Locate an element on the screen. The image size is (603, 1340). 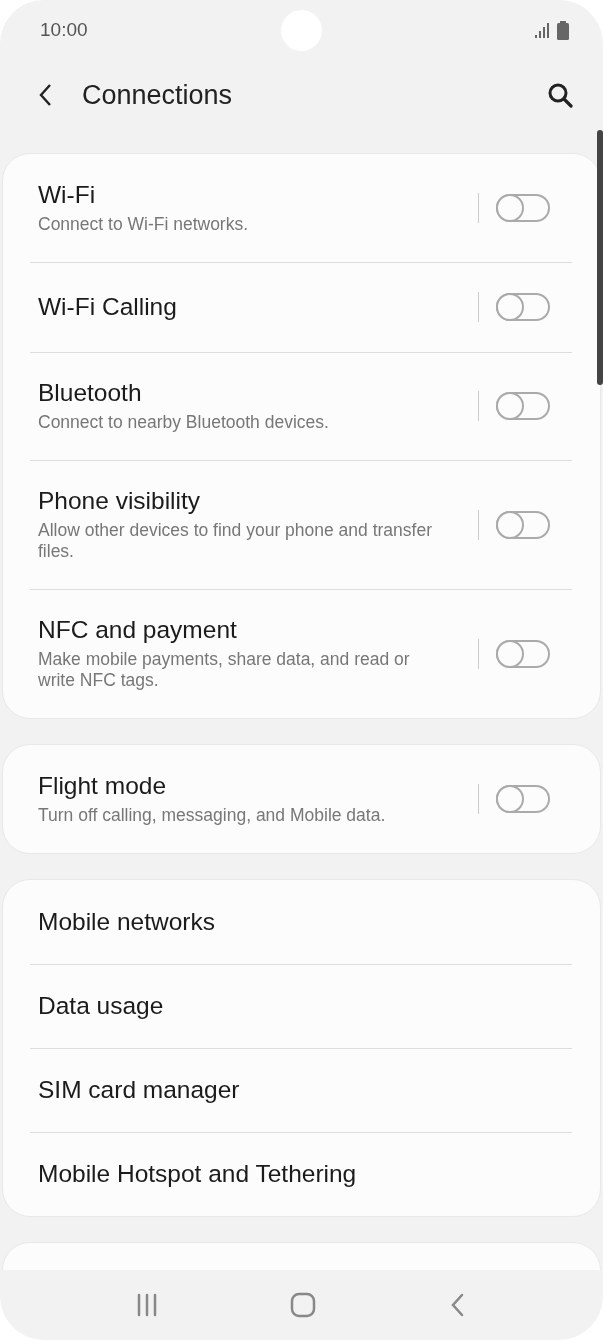
setting-title: NFC and payment is located at coordinates (243, 630).